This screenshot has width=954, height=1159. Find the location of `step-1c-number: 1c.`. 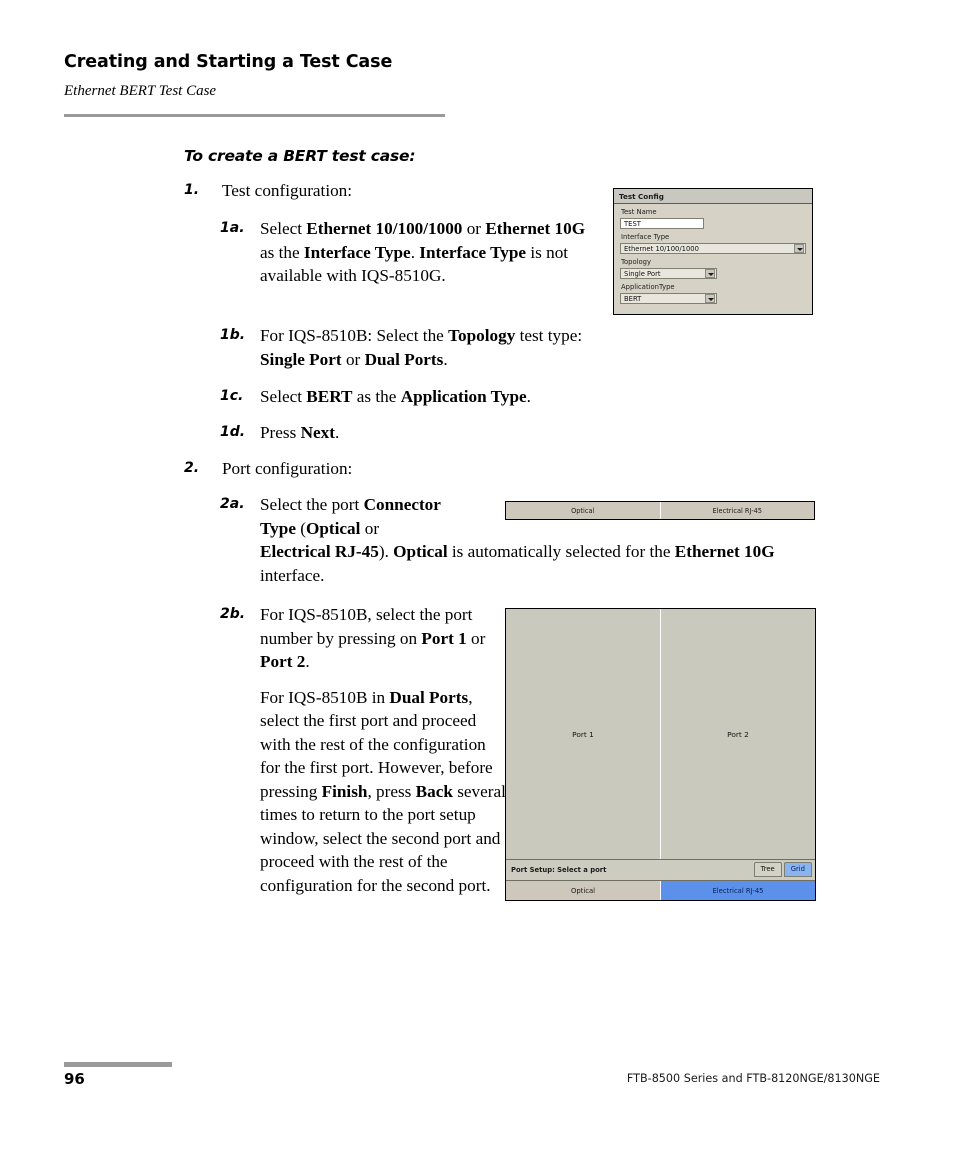

step-1c-number: 1c. is located at coordinates (232, 396).